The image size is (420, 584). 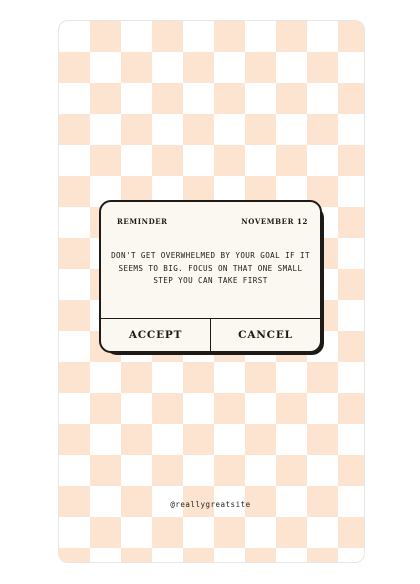 What do you see at coordinates (212, 221) in the screenshot?
I see `dialog-header: REMINDER NOVEMBER 12` at bounding box center [212, 221].